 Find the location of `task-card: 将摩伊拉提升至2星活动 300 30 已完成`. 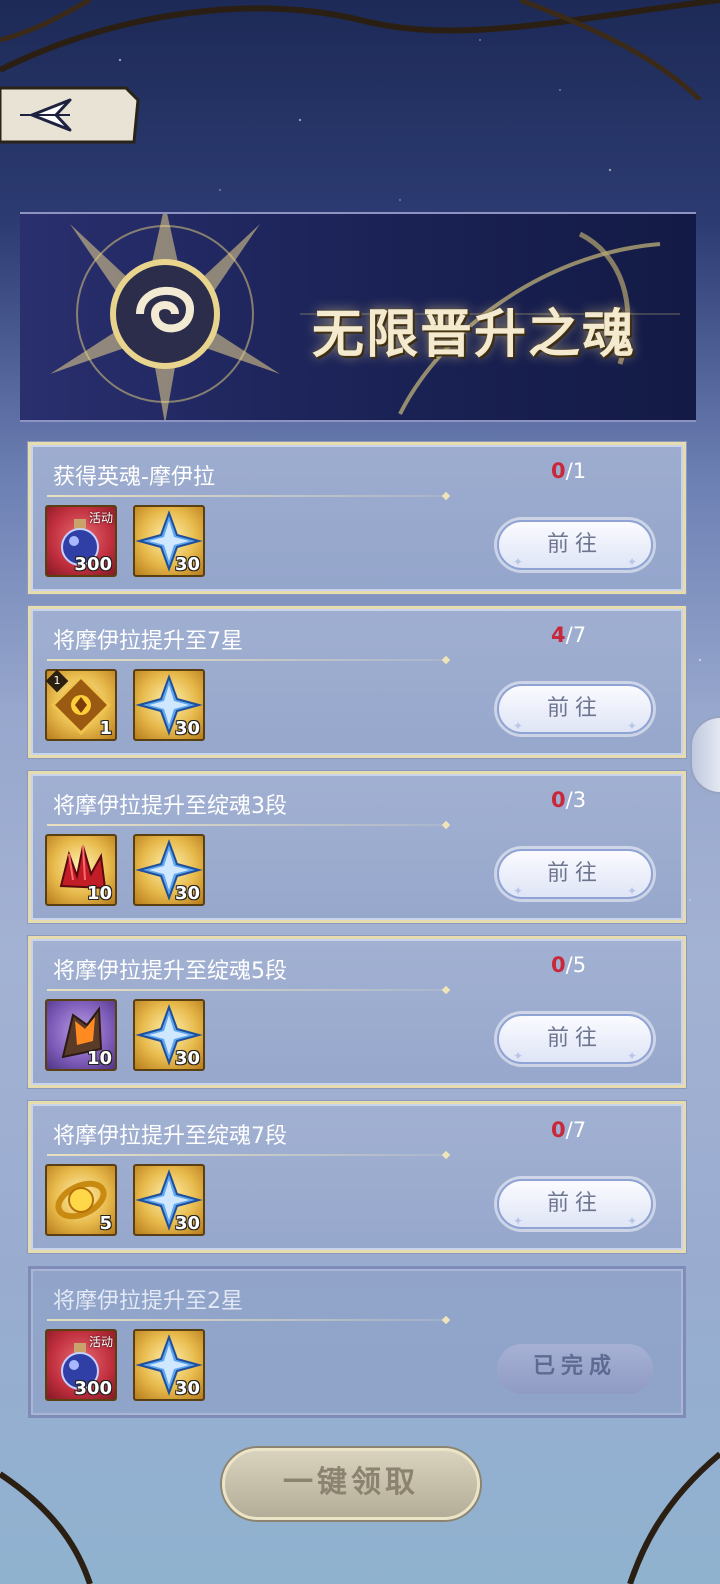

task-card: 将摩伊拉提升至2星活动 300 30 已完成 is located at coordinates (357, 1342).